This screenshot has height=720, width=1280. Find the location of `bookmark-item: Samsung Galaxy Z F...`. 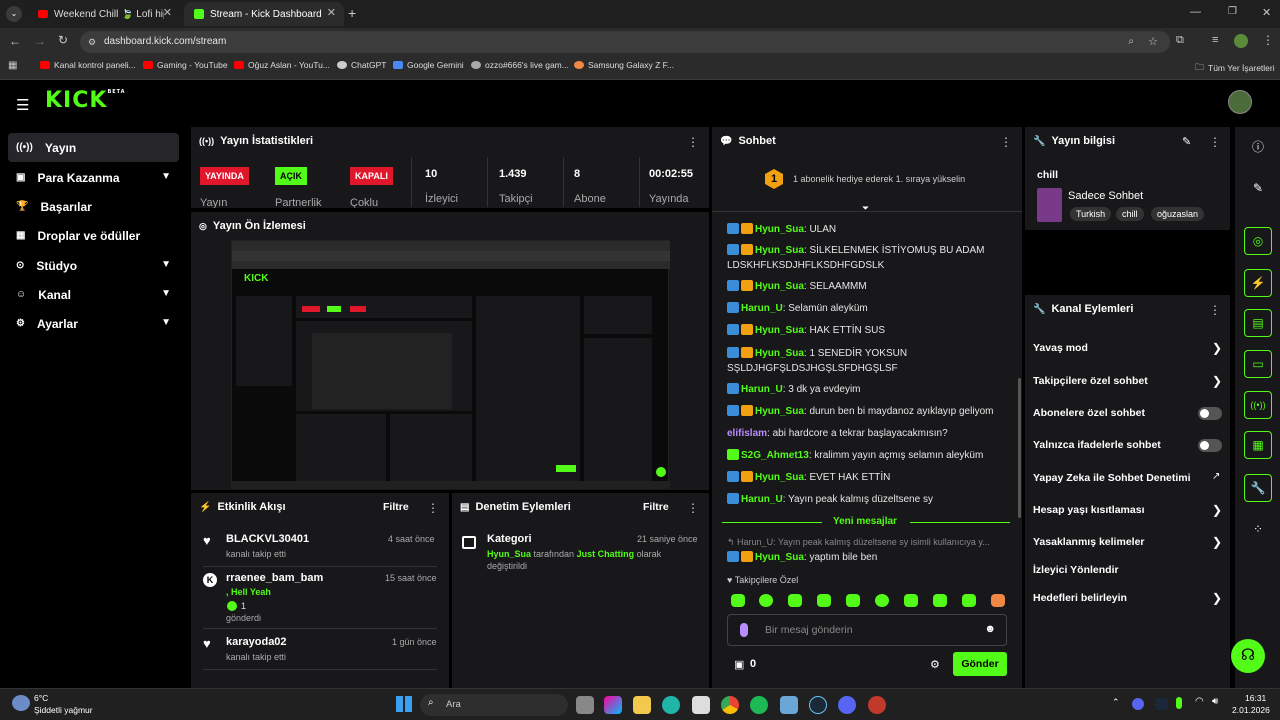

bookmark-item: Samsung Galaxy Z F... is located at coordinates (624, 65).